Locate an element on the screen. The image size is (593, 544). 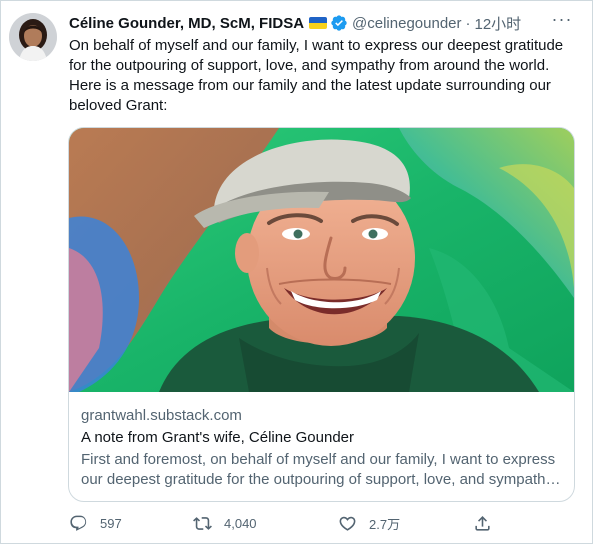
retweet-button: 4,040 is located at coordinates (225, 523).